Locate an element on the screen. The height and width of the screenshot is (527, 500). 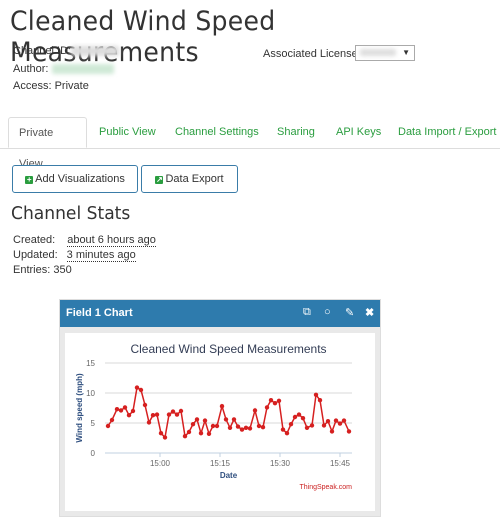
entries-label: Entries: is located at coordinates (32, 270).